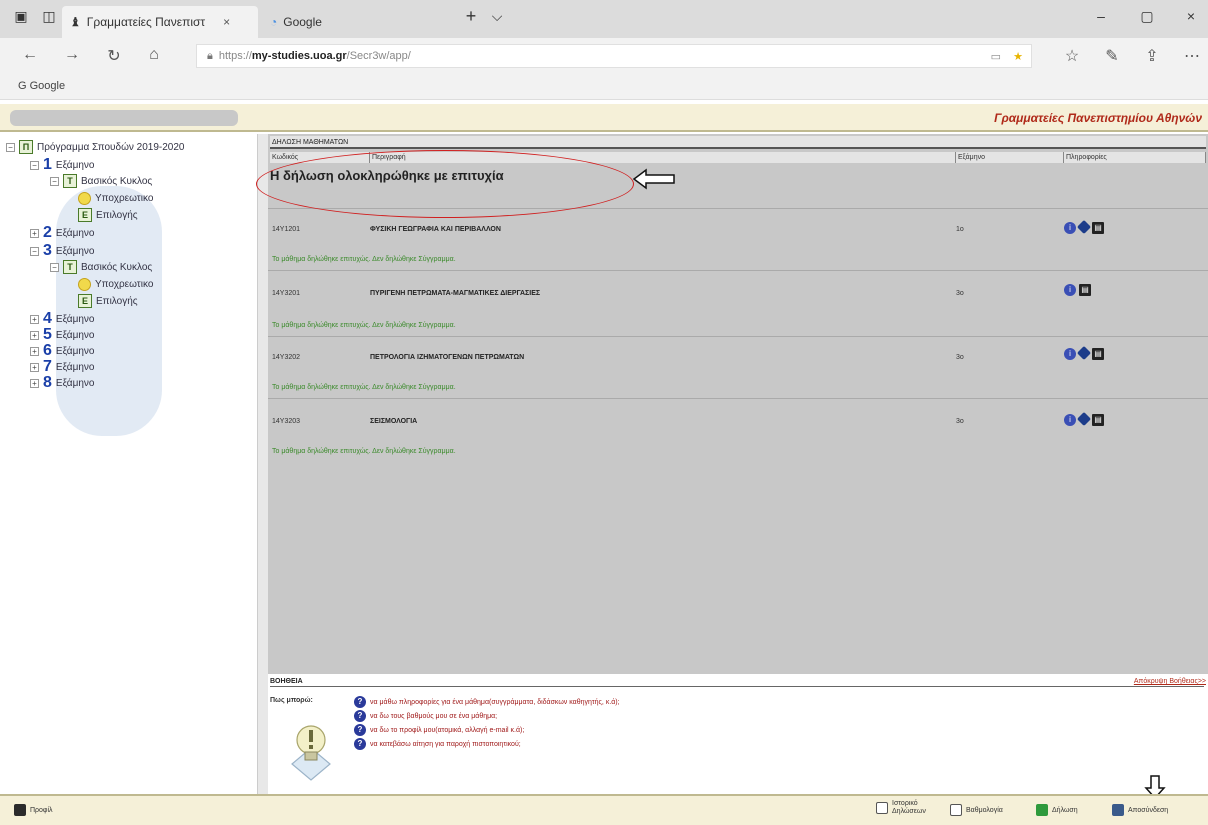 The height and width of the screenshot is (825, 1208). Describe the element at coordinates (1101, 16) in the screenshot. I see `minimize-button: –` at that location.